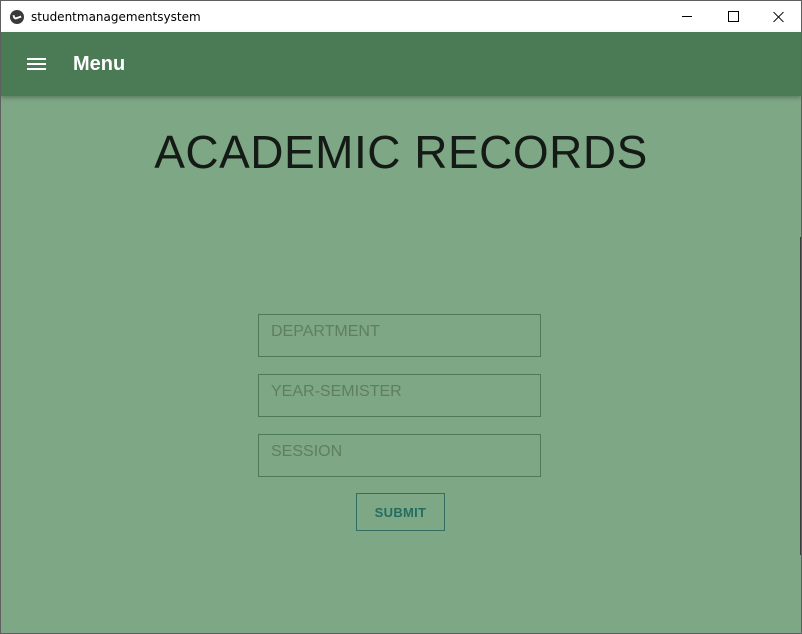 This screenshot has width=802, height=634. Describe the element at coordinates (800, 396) in the screenshot. I see `window-edge-divider` at that location.